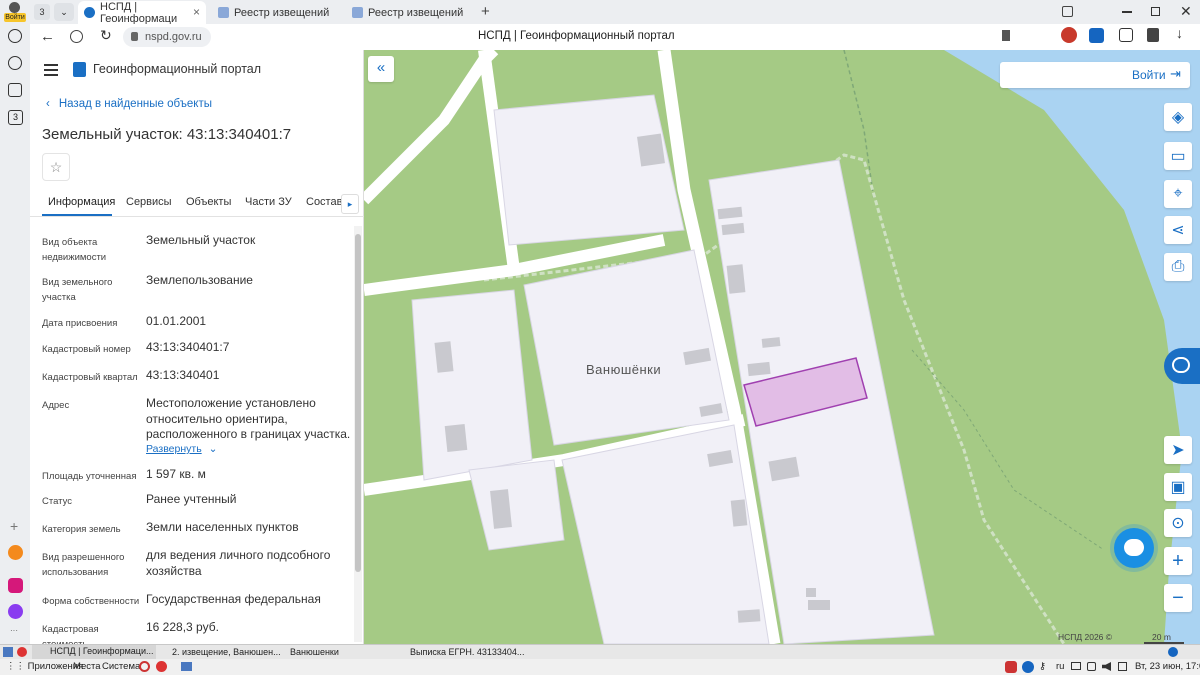 Image resolution: width=1200 pixels, height=675 pixels. I want to click on system-menu: Система, so click(121, 666).